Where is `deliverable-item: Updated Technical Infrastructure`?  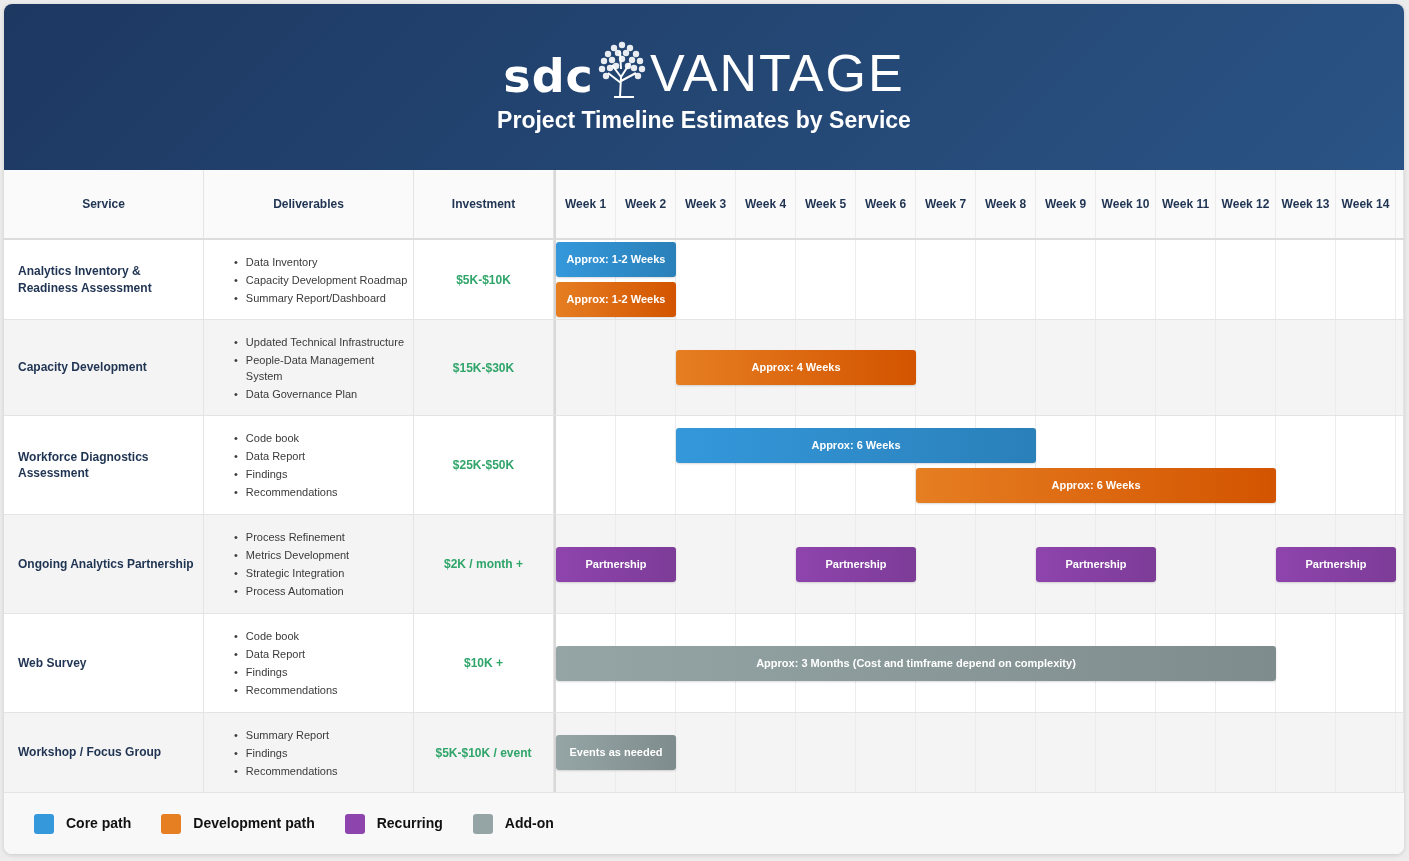
deliverable-item: Updated Technical Infrastructure is located at coordinates (325, 342).